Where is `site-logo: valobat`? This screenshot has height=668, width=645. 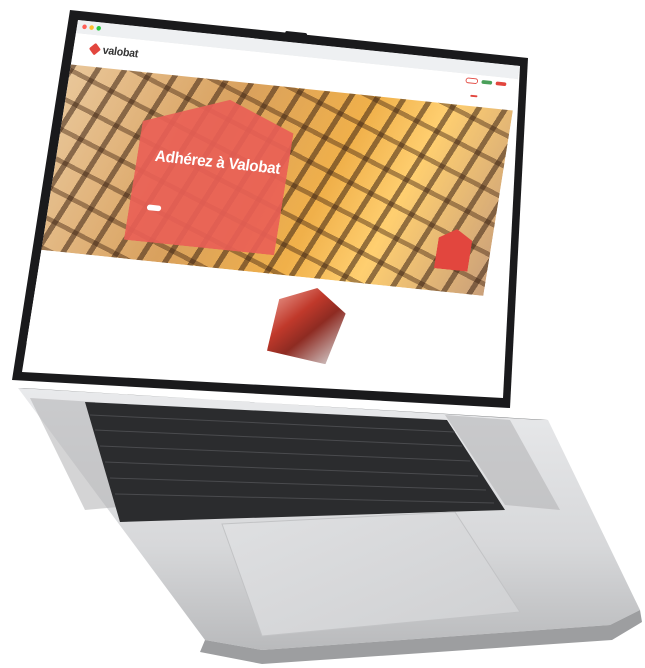
site-logo: valobat is located at coordinates (116, 51).